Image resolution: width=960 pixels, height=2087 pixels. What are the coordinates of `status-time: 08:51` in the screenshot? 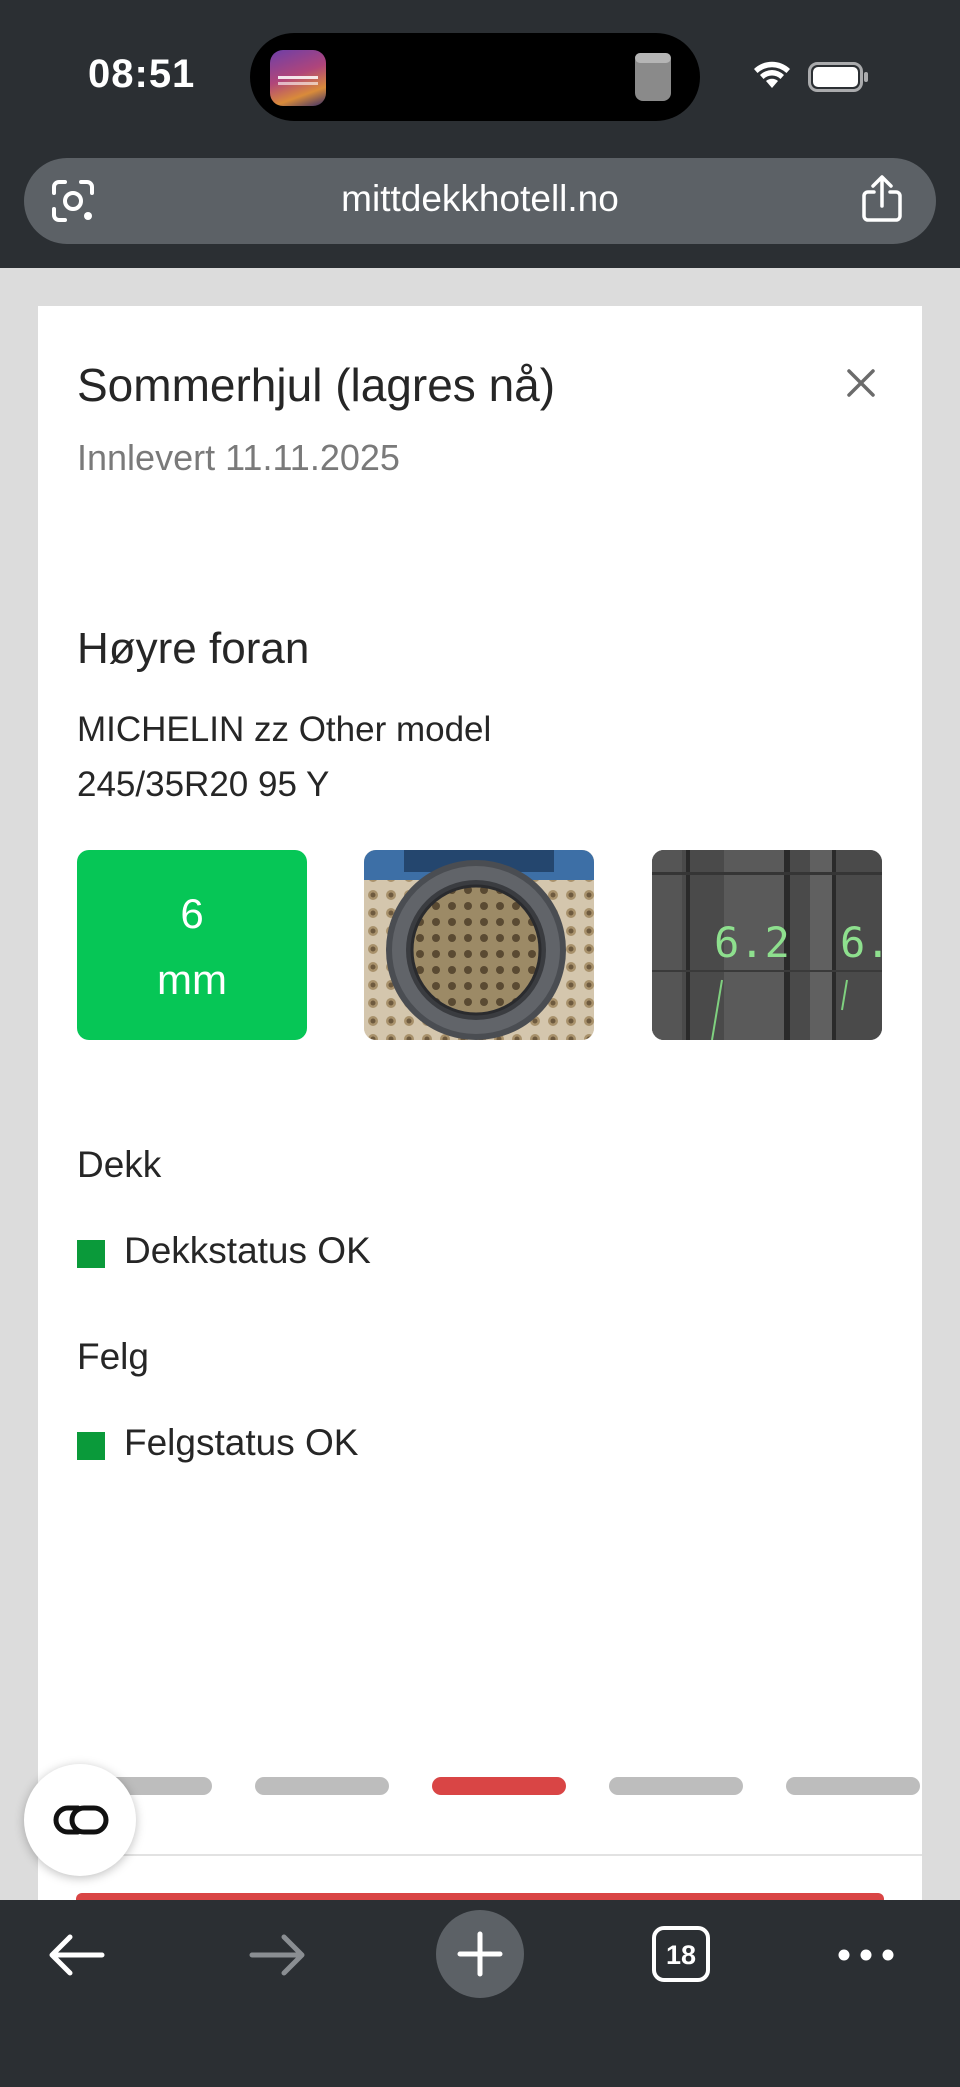 It's located at (142, 74).